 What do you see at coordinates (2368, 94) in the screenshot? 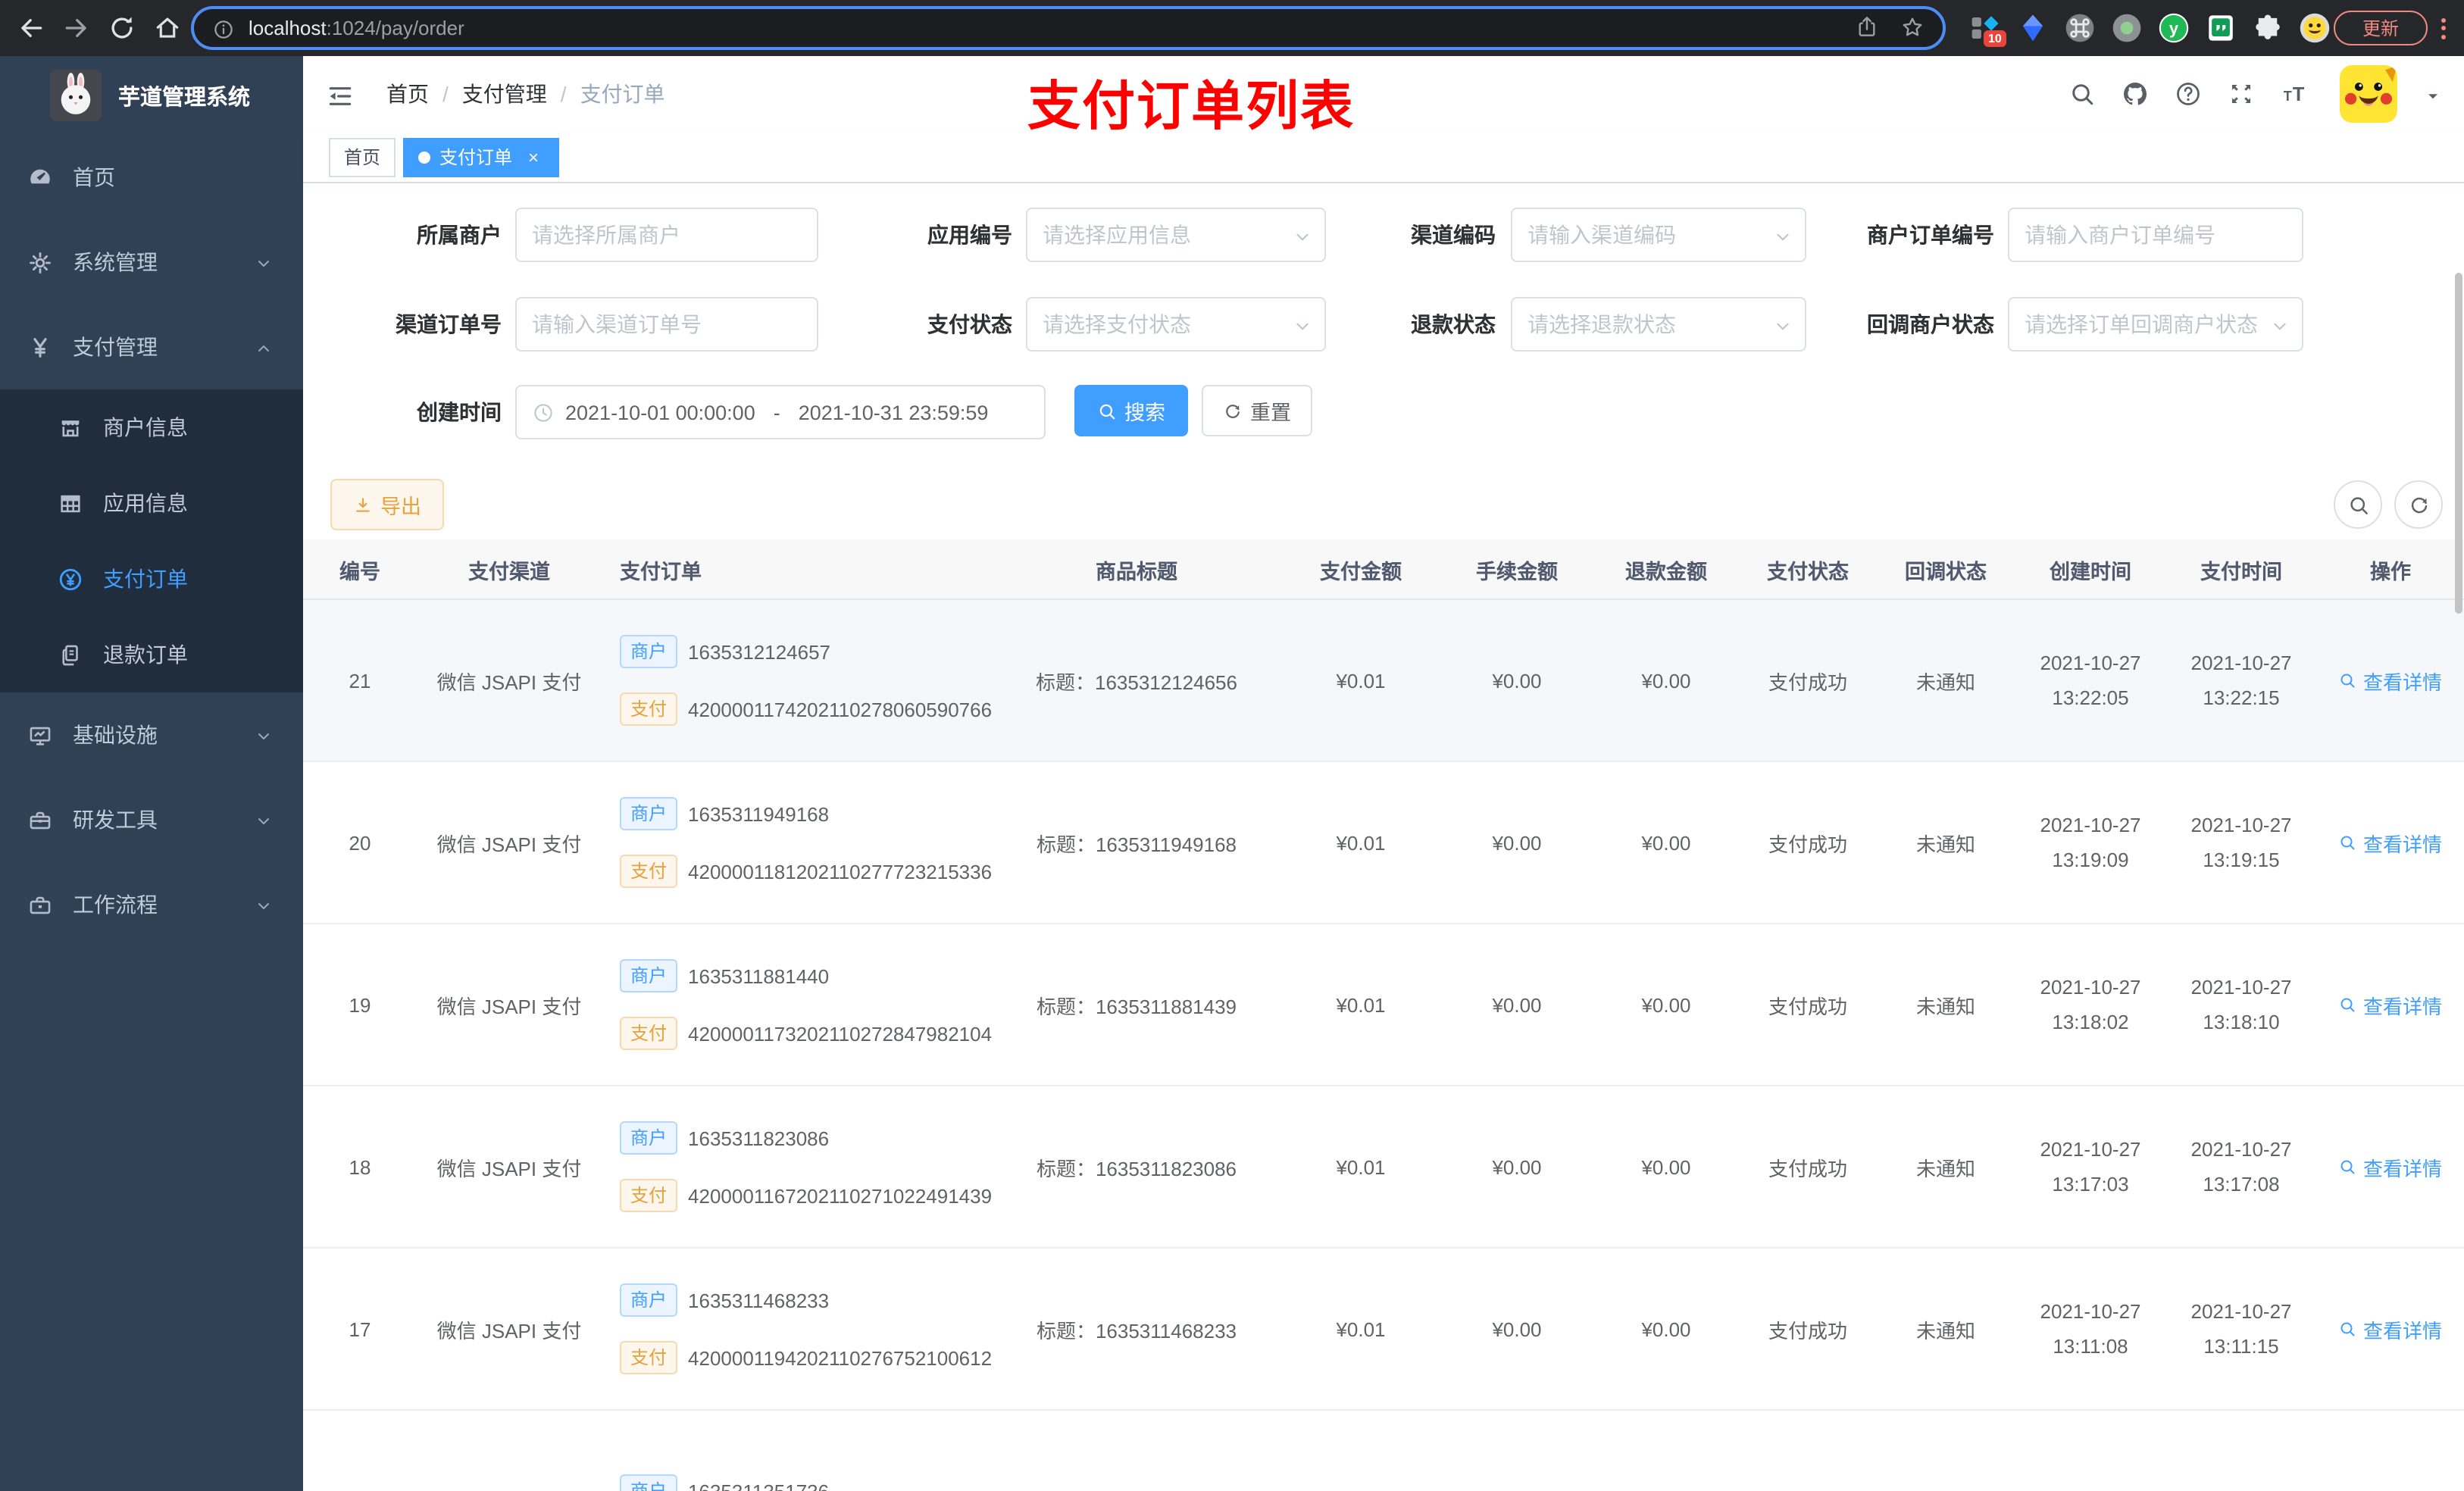
I see `user-avatar` at bounding box center [2368, 94].